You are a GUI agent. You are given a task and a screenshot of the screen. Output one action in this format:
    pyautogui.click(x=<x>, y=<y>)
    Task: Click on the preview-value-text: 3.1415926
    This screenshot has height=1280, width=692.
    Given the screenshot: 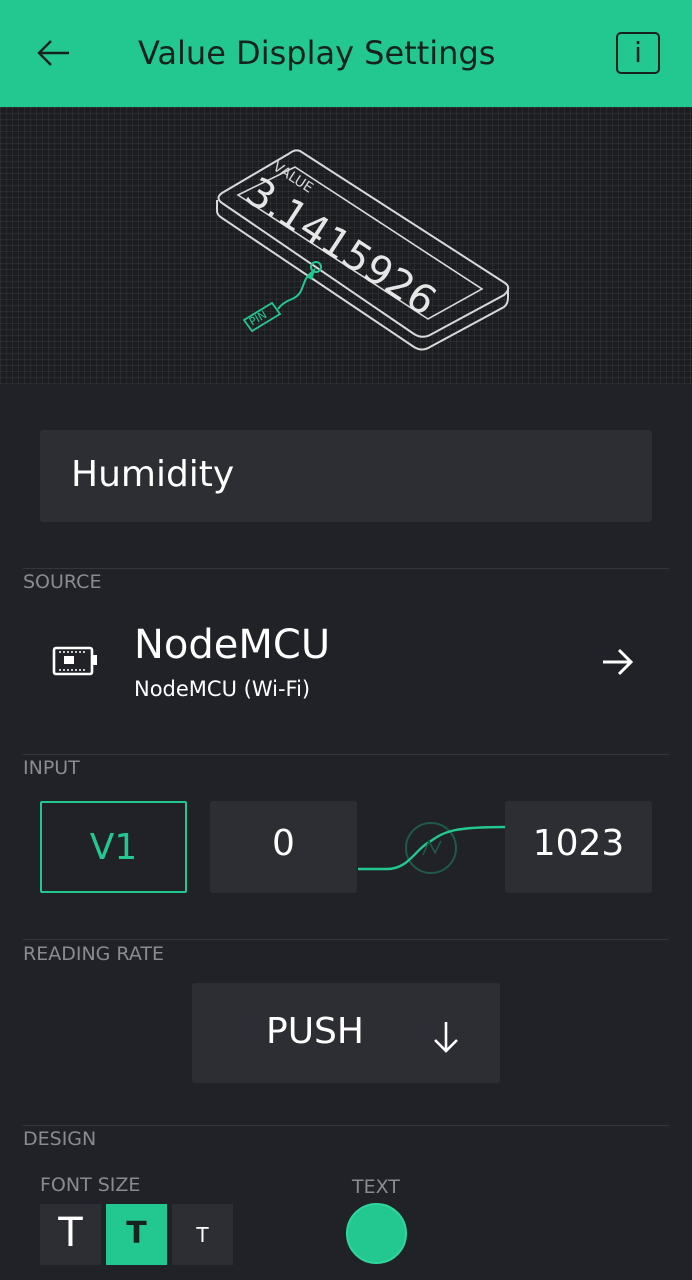 What is the action you would take?
    pyautogui.click(x=341, y=247)
    